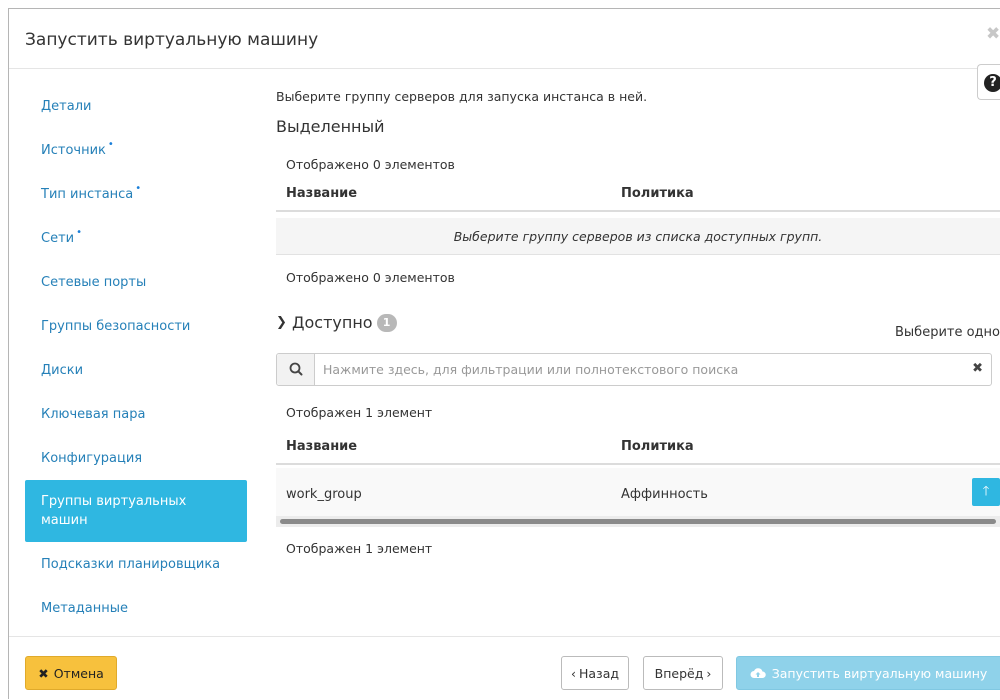 The image size is (1000, 700). I want to click on nav-item-label: Источник, so click(73, 150).